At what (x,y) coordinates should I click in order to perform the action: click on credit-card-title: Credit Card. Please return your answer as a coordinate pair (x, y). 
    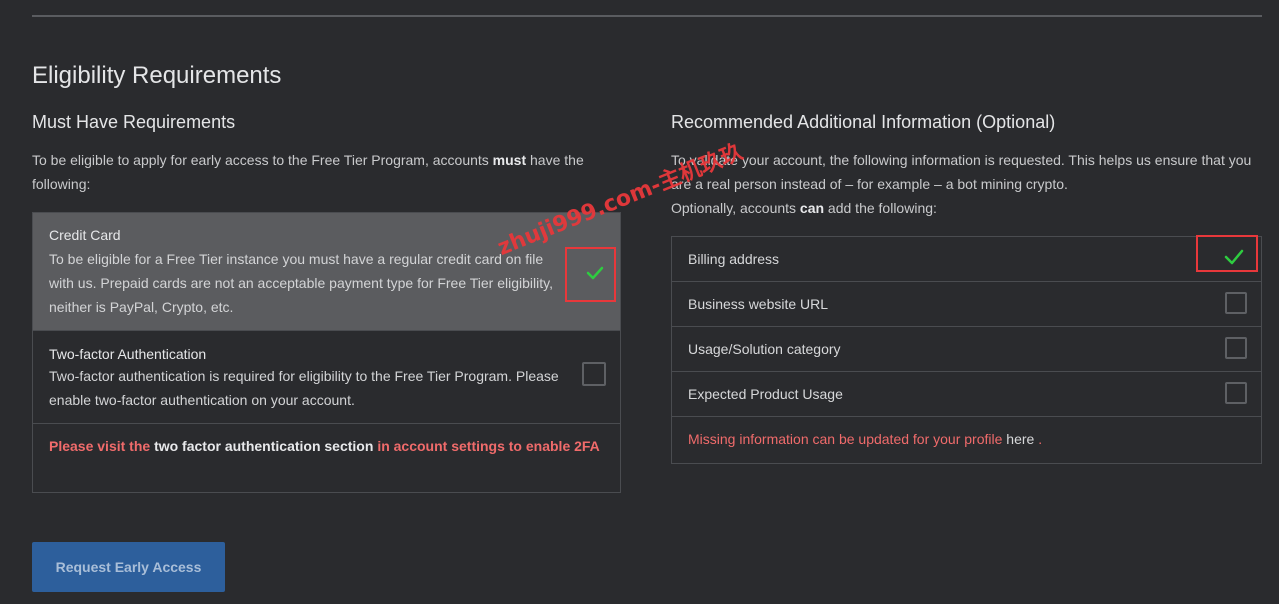
    Looking at the image, I should click on (85, 235).